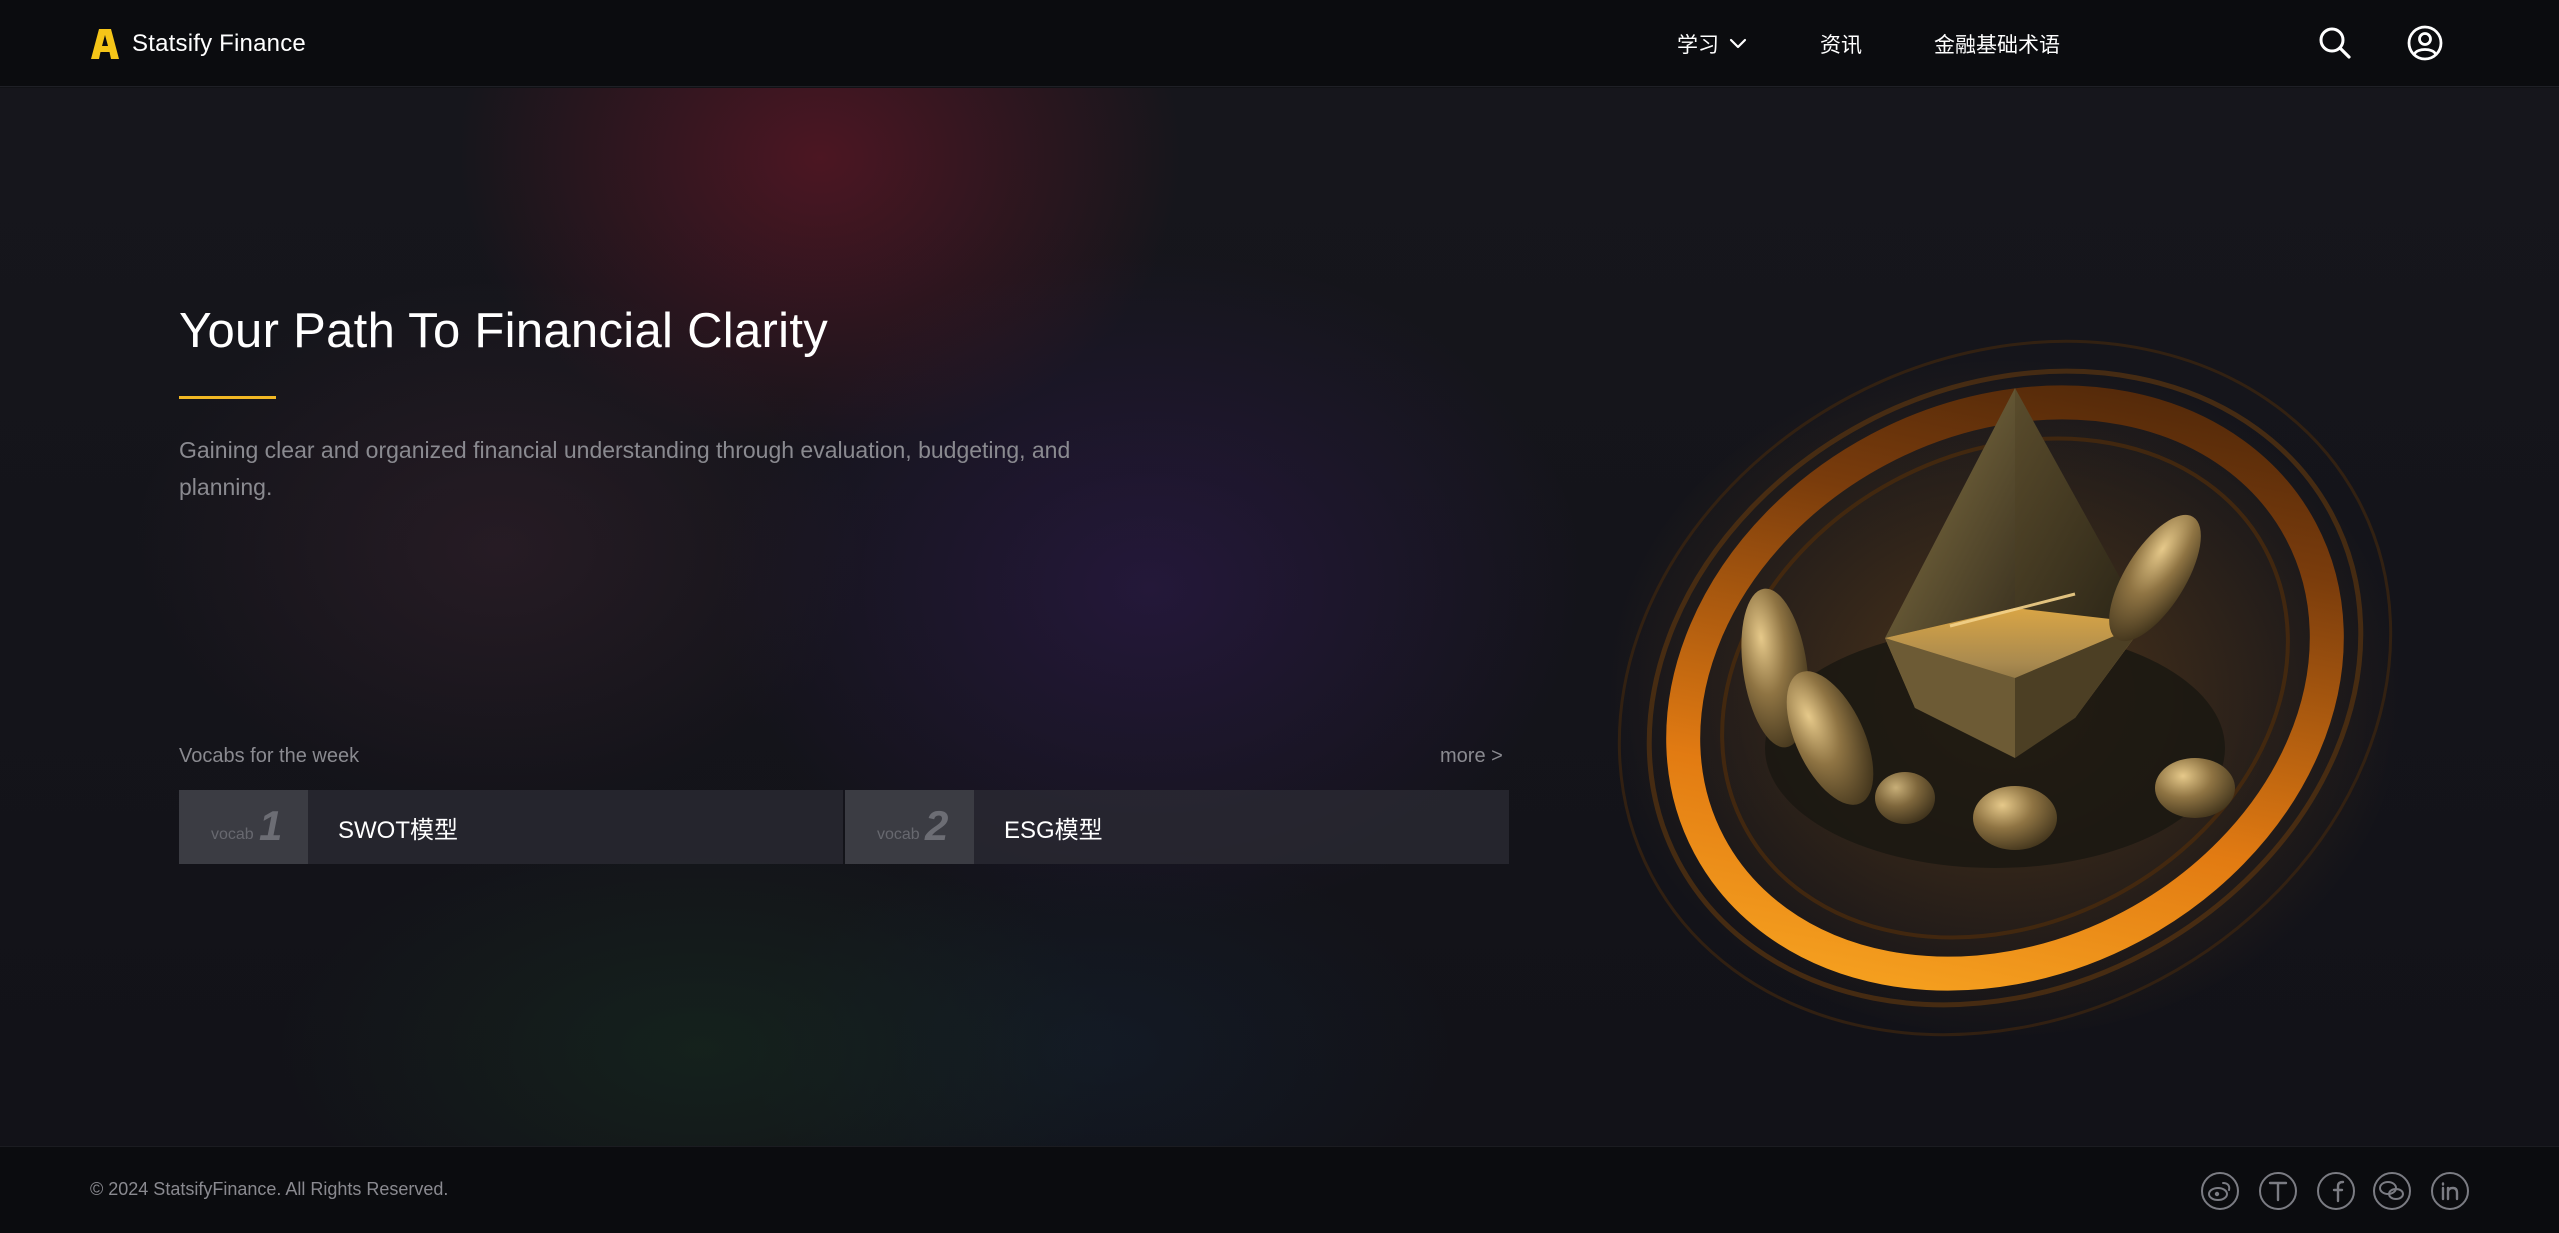 The width and height of the screenshot is (2559, 1233). What do you see at coordinates (219, 43) in the screenshot?
I see `brand-name: Statsify Finance` at bounding box center [219, 43].